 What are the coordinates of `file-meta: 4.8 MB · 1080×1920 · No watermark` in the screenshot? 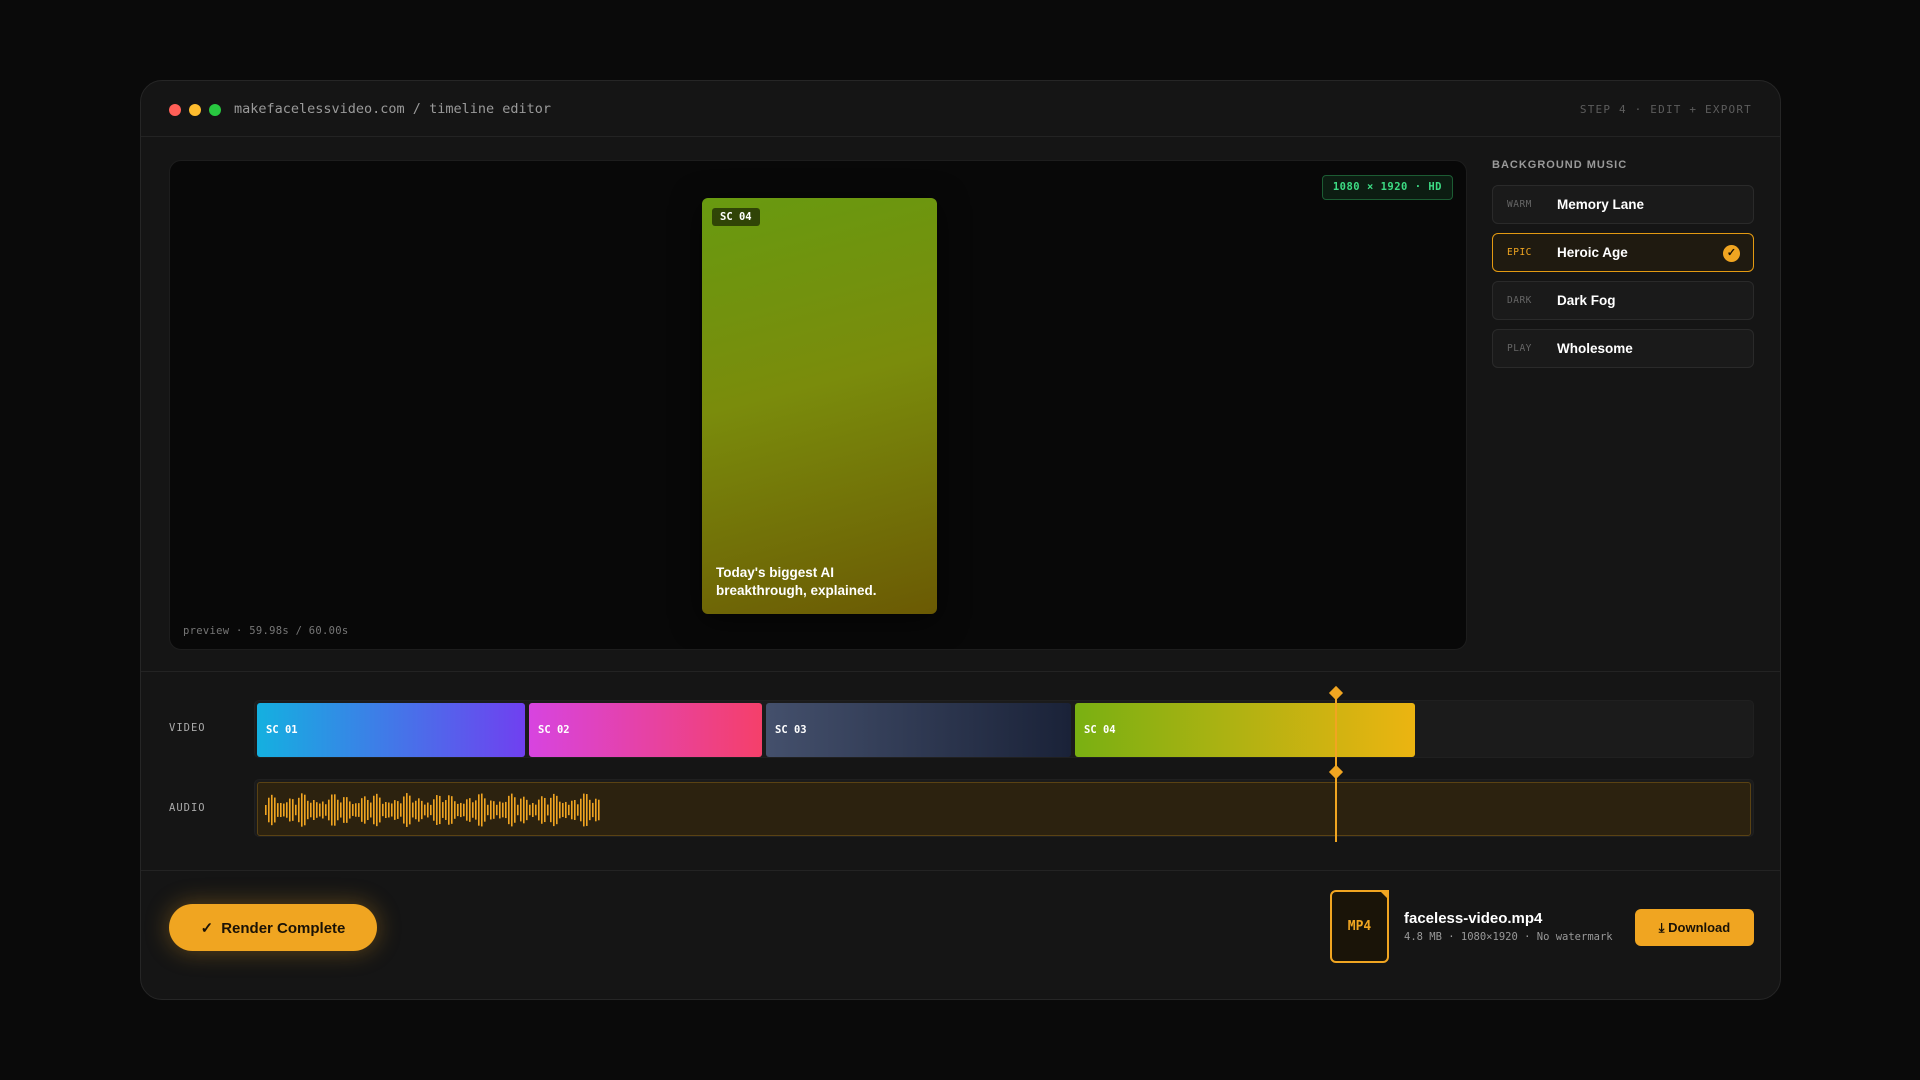 It's located at (1508, 937).